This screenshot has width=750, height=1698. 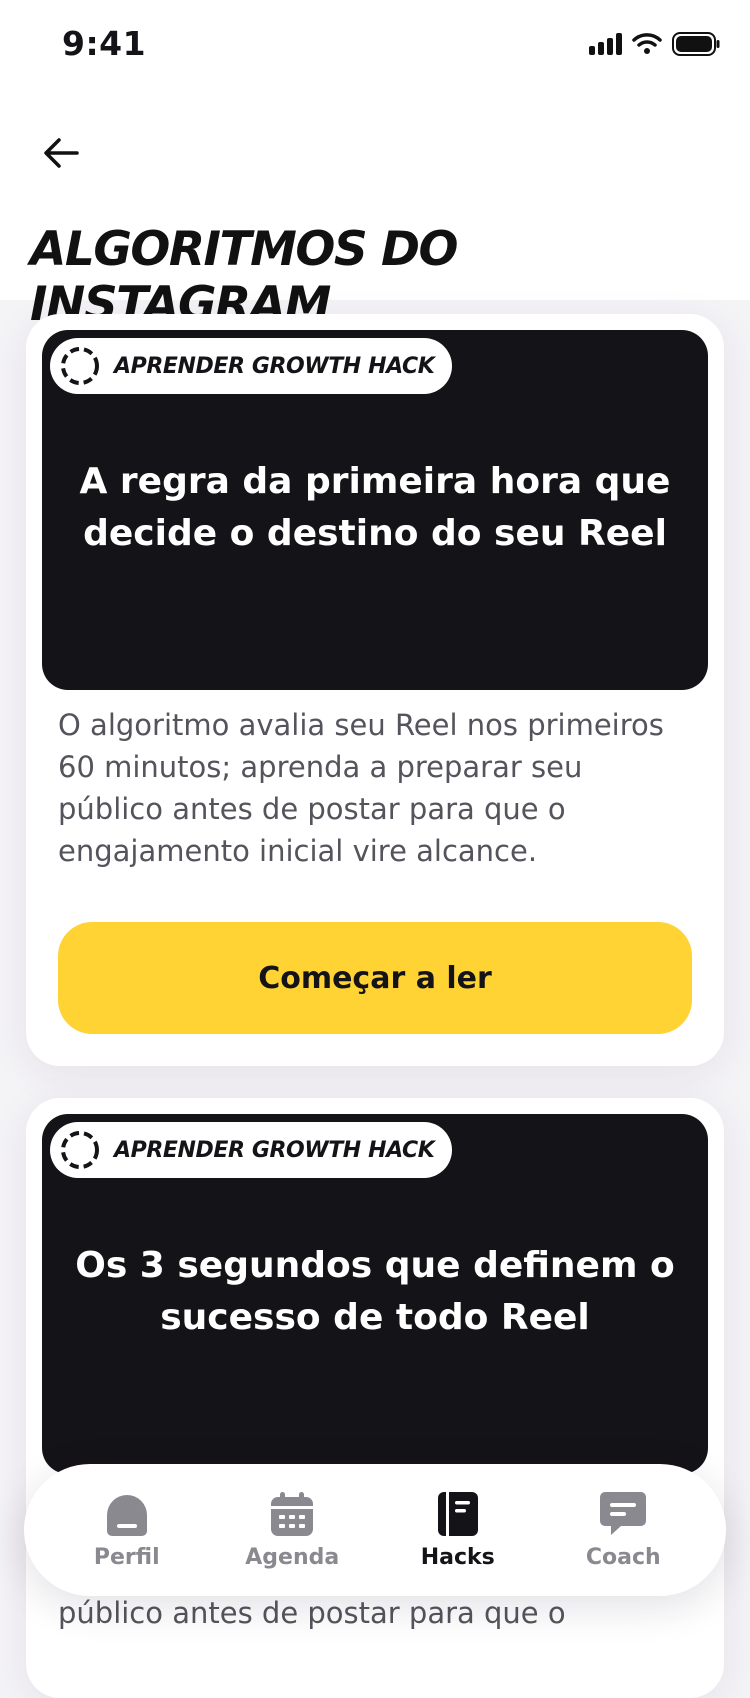 I want to click on tab-label: Perfil, so click(x=126, y=1557).